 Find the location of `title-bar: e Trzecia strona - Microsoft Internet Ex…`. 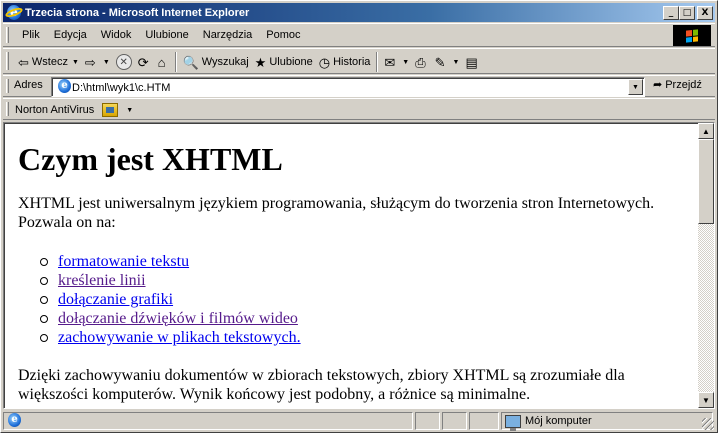

title-bar: e Trzecia strona - Microsoft Internet Ex… is located at coordinates (359, 12).